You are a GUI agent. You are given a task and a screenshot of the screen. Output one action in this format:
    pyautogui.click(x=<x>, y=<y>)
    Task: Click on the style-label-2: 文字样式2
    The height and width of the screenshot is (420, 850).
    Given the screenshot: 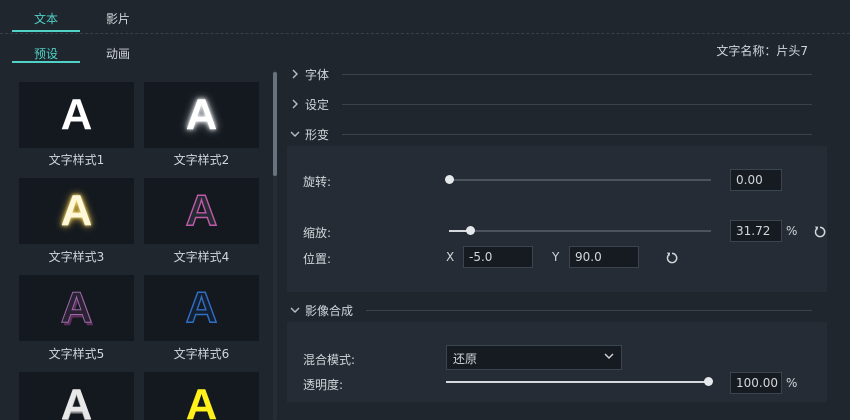 What is the action you would take?
    pyautogui.click(x=201, y=160)
    